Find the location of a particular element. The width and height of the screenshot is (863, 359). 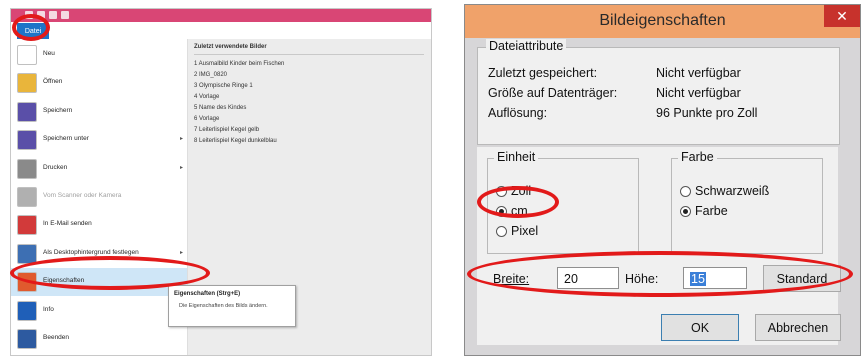

menu-item-label: Neu is located at coordinates (49, 53).